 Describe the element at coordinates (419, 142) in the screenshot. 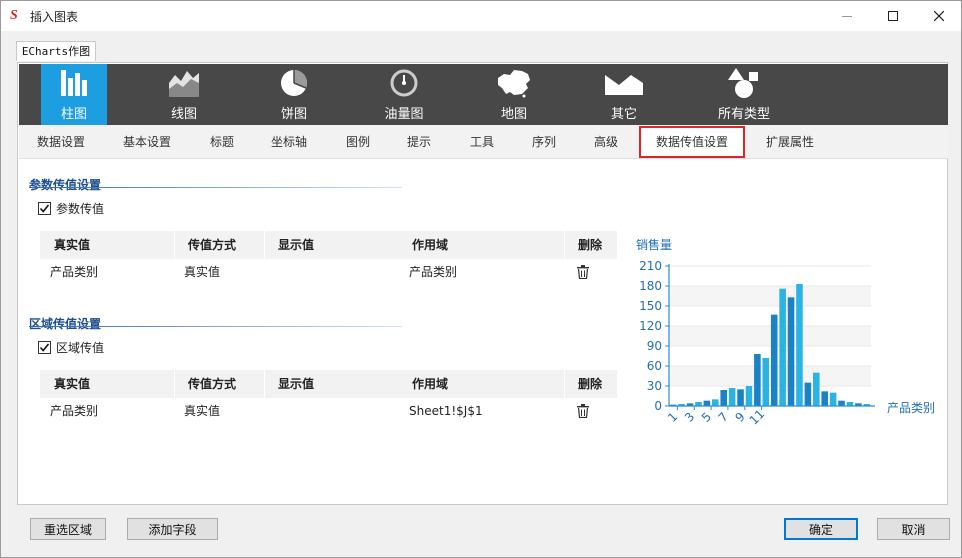

I see `tab-tooltip: 提示` at that location.